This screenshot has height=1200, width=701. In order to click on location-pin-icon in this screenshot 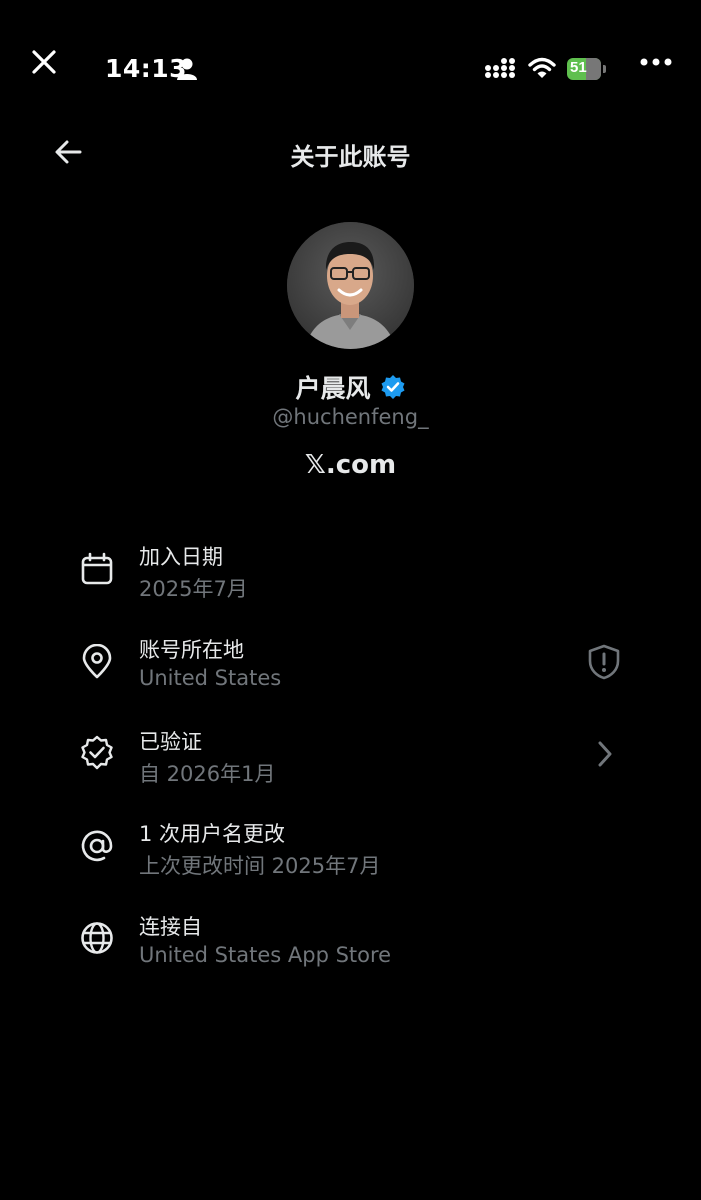, I will do `click(97, 661)`.